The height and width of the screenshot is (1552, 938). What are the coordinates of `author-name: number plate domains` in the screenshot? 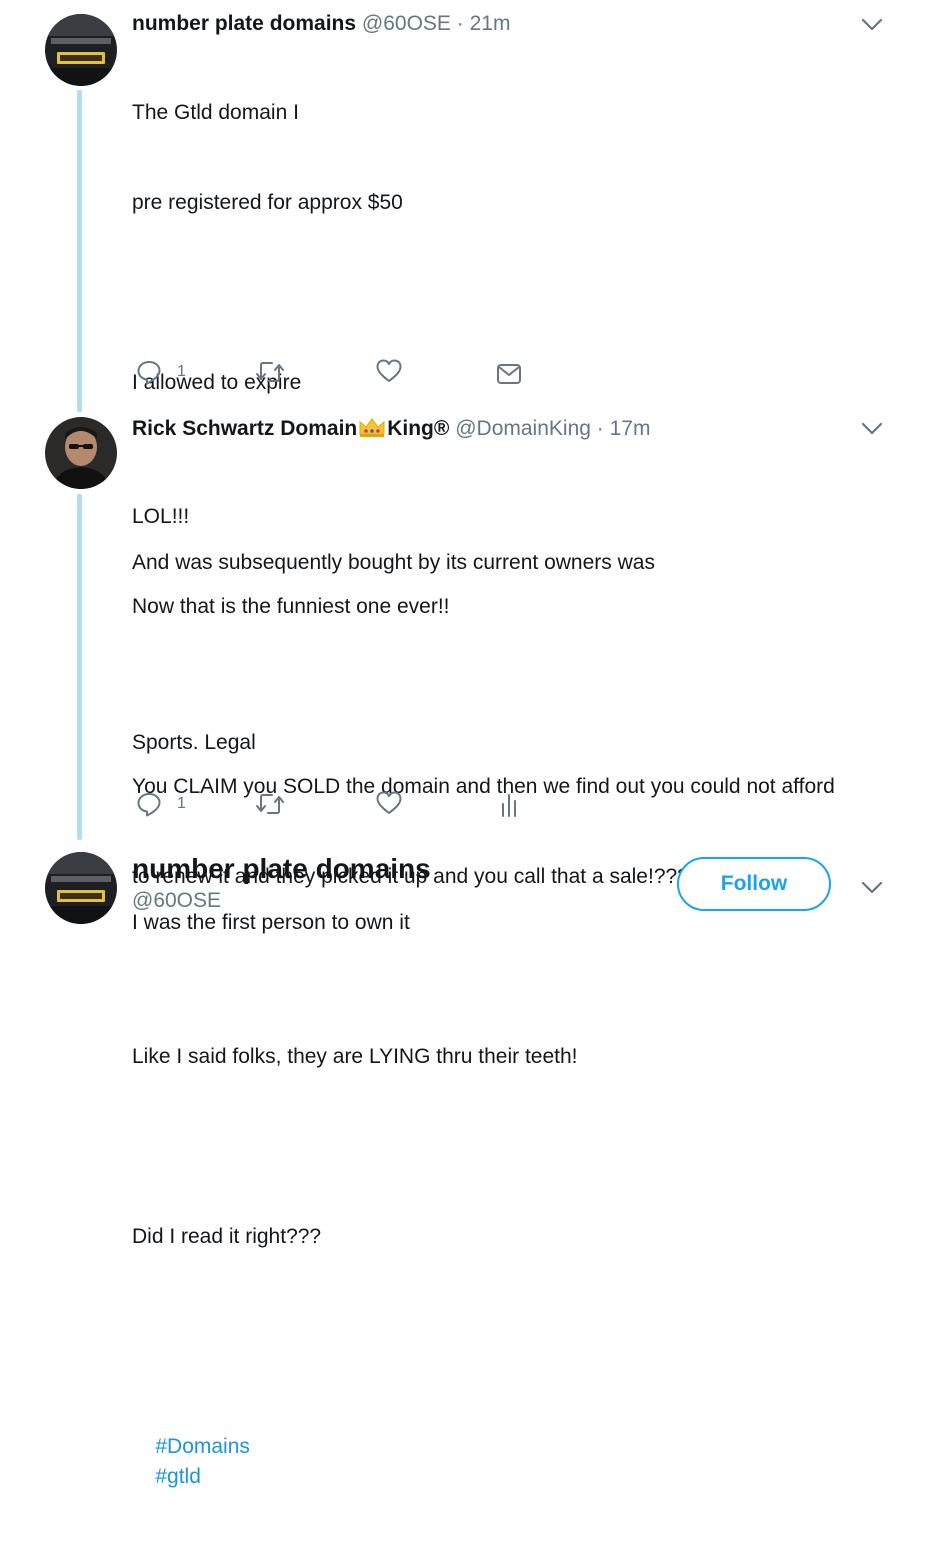 It's located at (244, 23).